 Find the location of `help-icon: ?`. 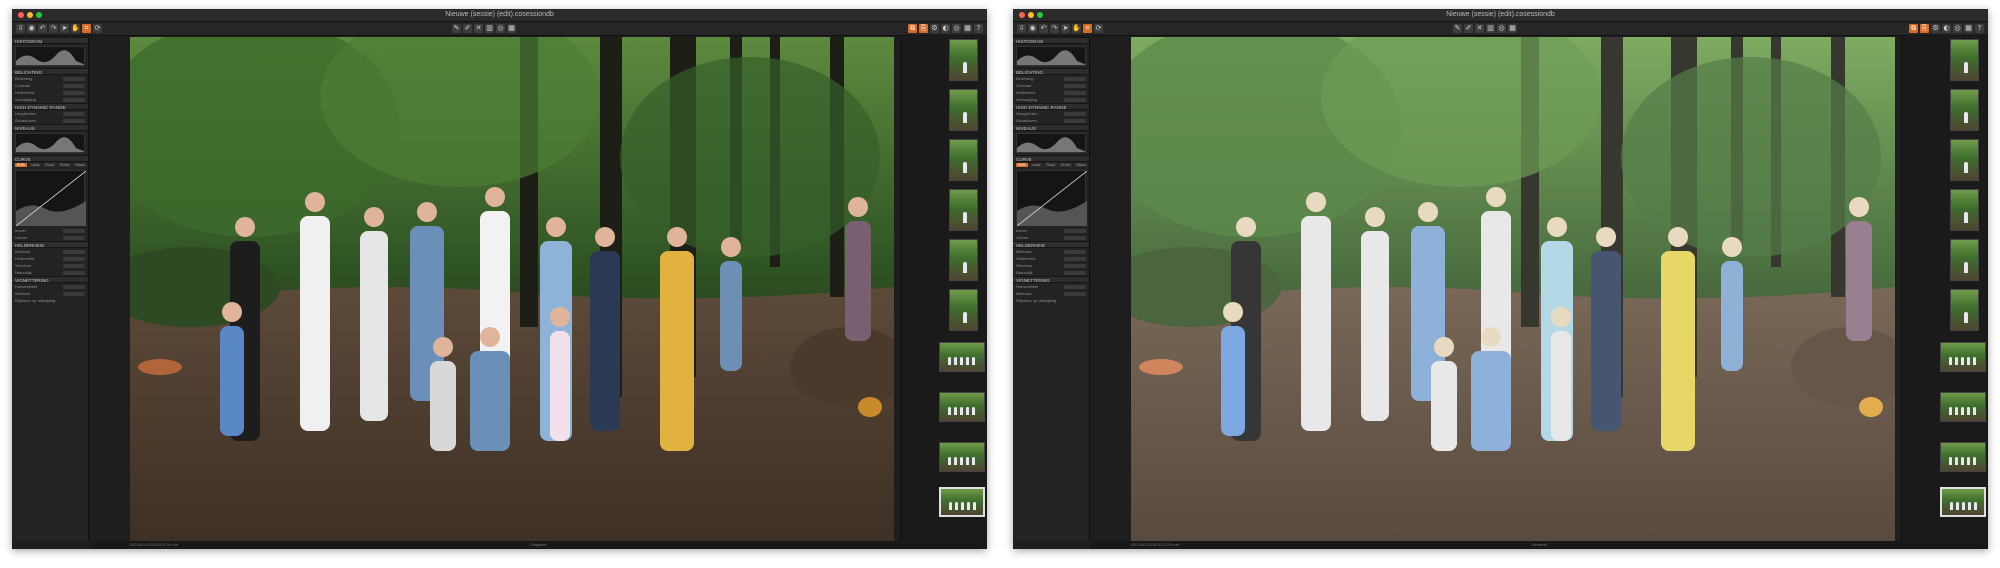

help-icon: ? is located at coordinates (1979, 28).